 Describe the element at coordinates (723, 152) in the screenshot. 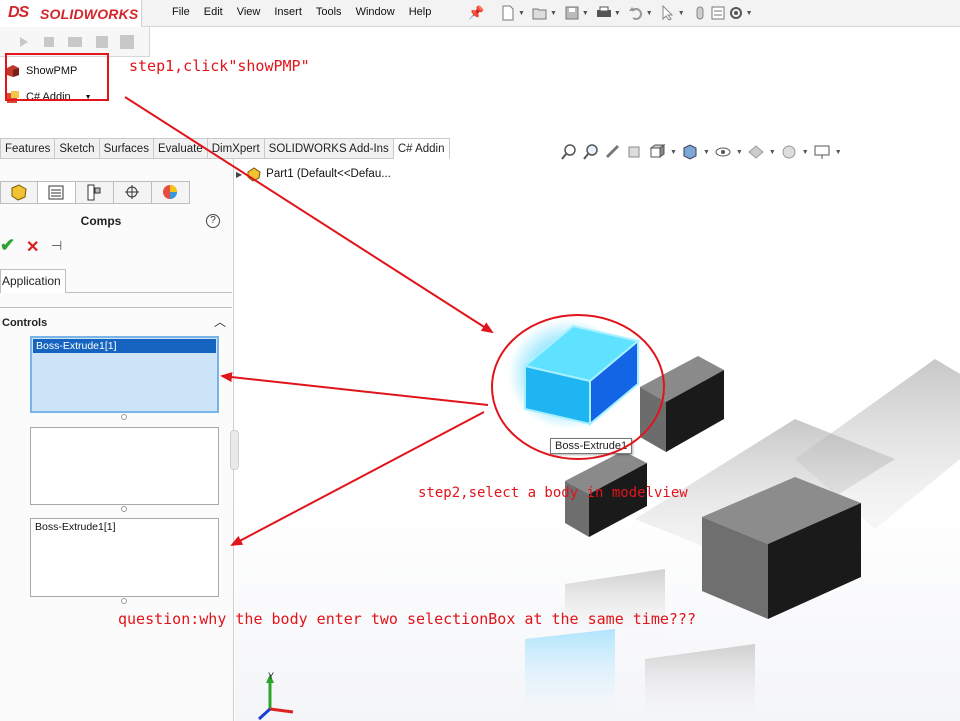

I see `hide-show-items-icon` at that location.